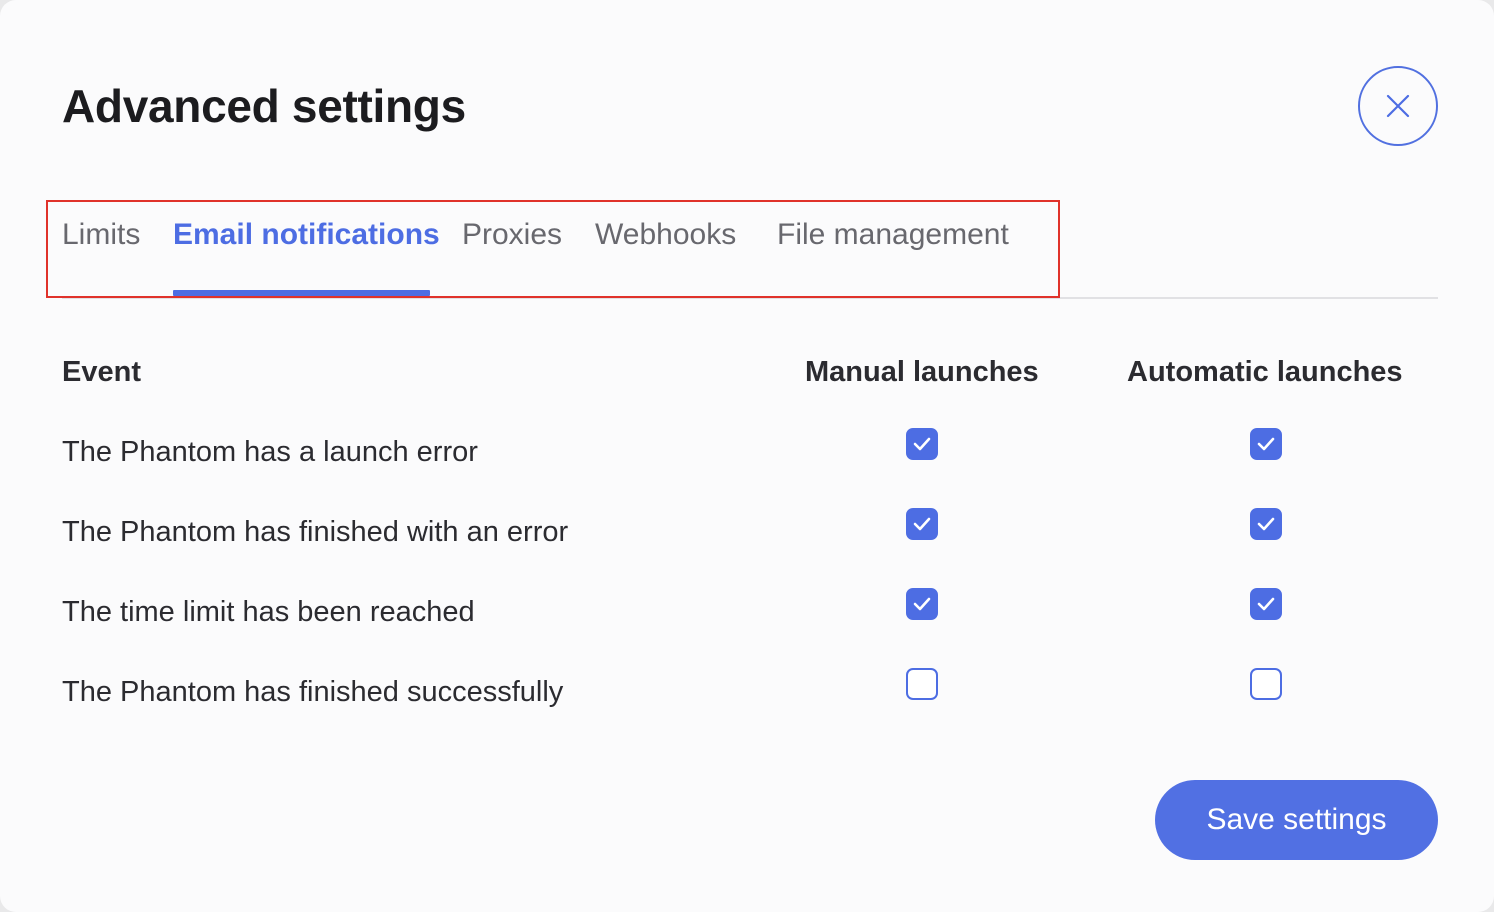 The image size is (1494, 912). What do you see at coordinates (512, 255) in the screenshot?
I see `tab-proxies: Proxies` at bounding box center [512, 255].